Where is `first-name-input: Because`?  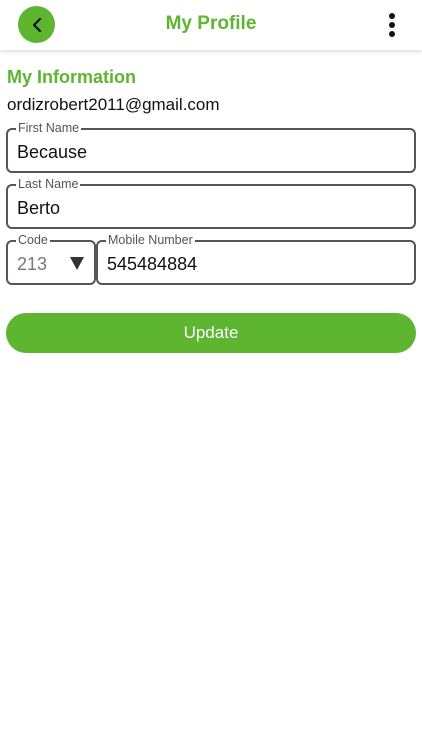 first-name-input: Because is located at coordinates (210, 152).